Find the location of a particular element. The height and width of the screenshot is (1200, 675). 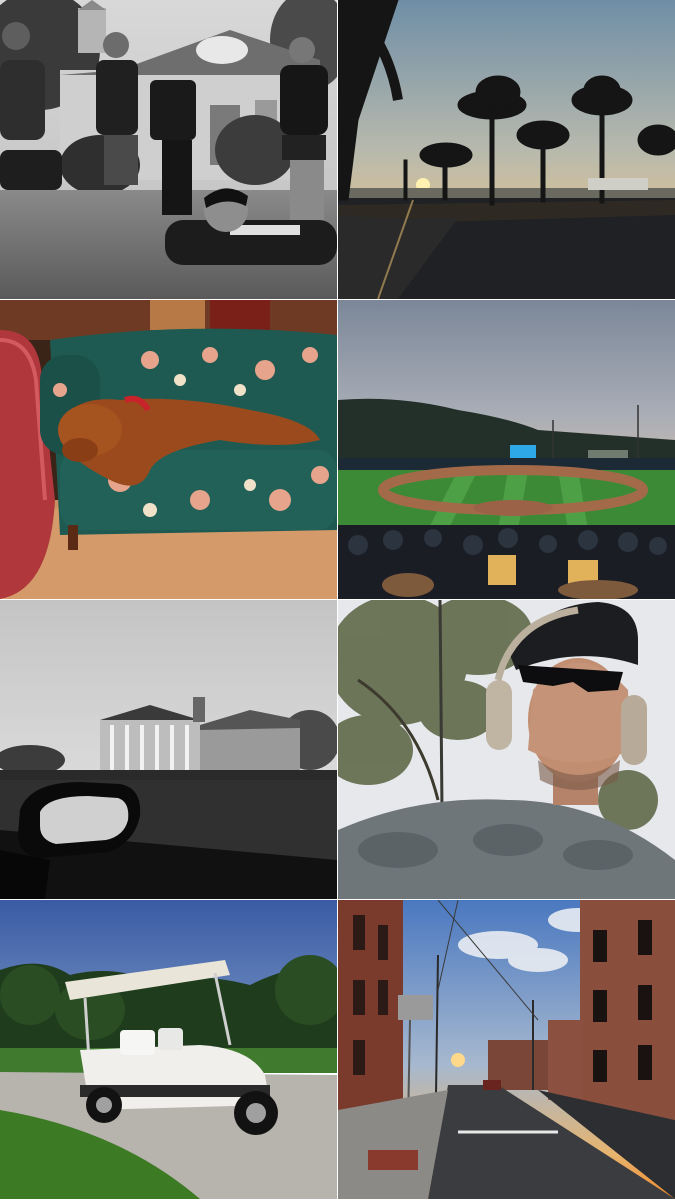

photo-baseball-game is located at coordinates (506, 449).